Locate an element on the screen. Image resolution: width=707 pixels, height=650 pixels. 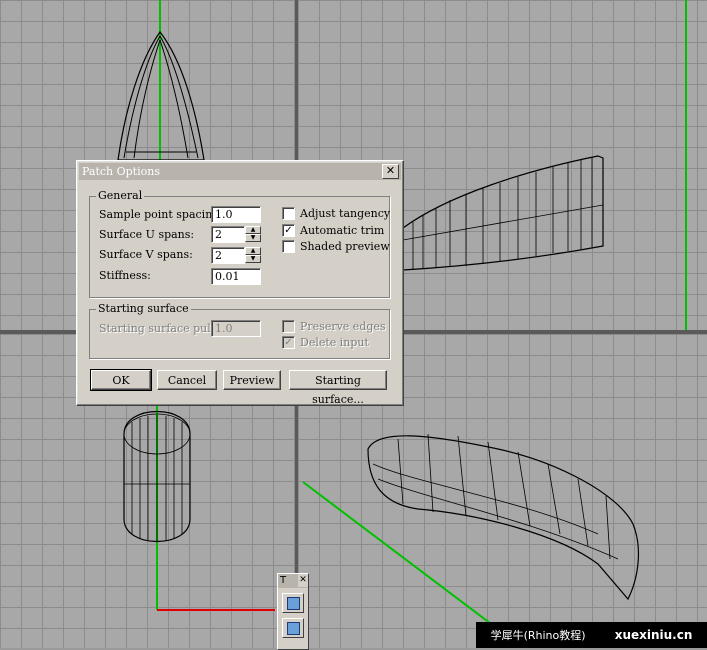
shaded-preview-checkbox: Shaded preview is located at coordinates (336, 246).